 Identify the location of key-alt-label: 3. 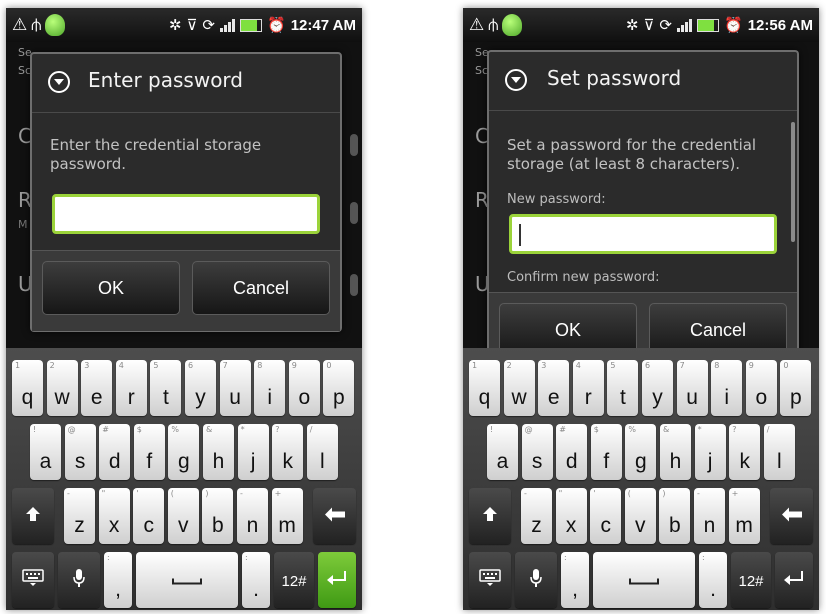
(544, 365).